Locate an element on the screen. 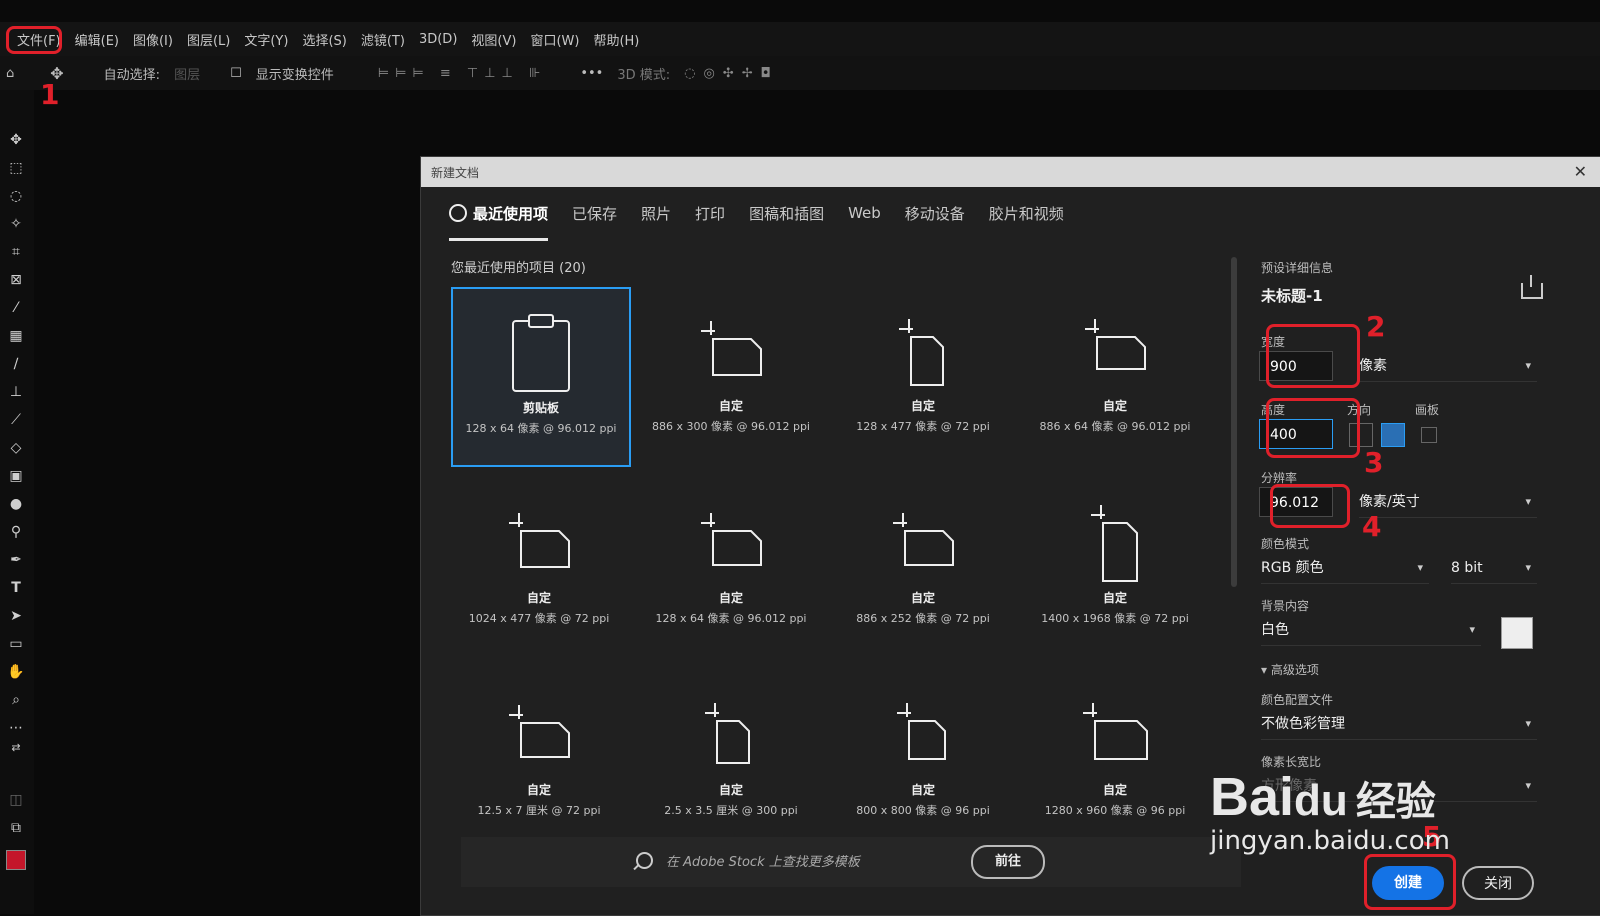 Image resolution: width=1600 pixels, height=916 pixels. more-options-icon: ••• is located at coordinates (591, 73).